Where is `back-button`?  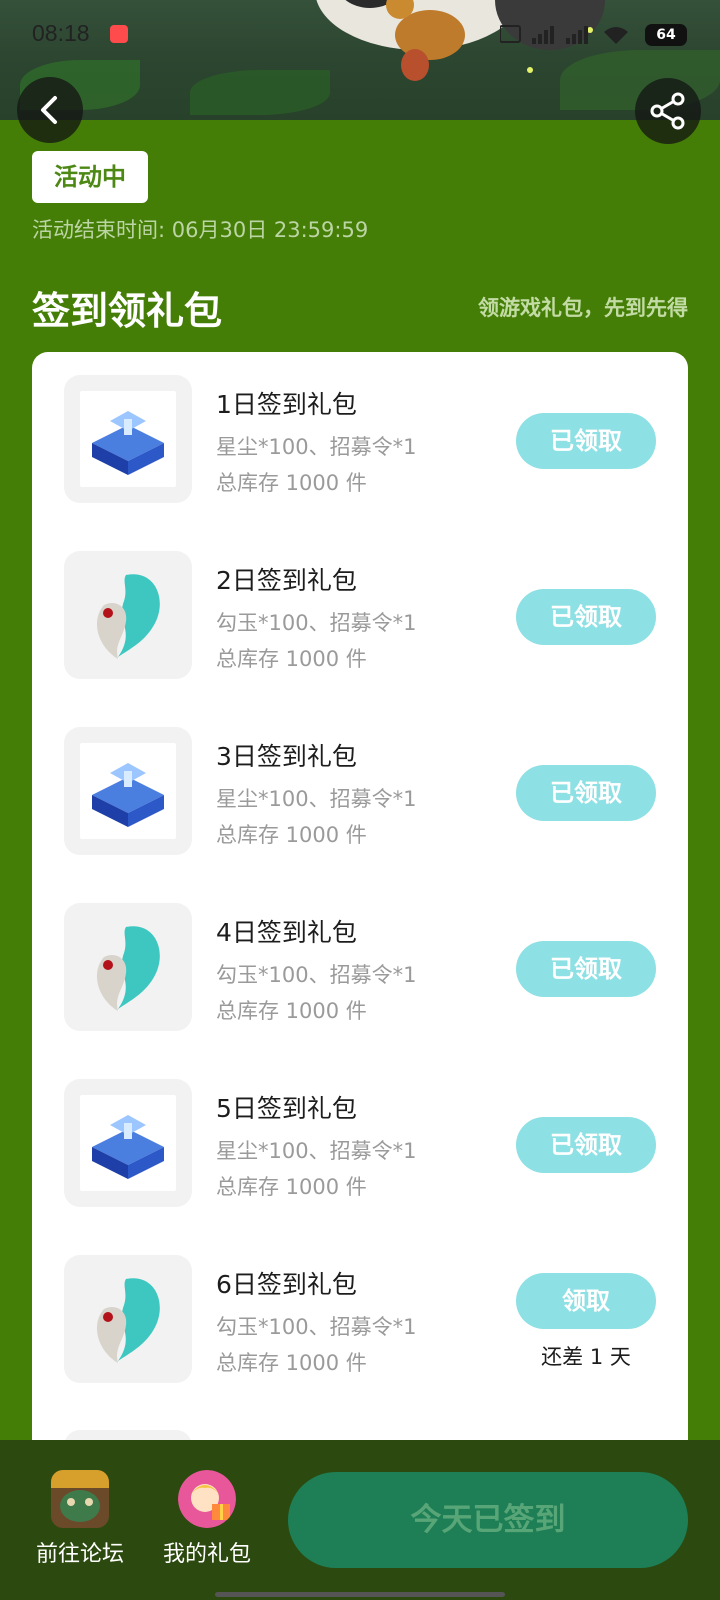
back-button is located at coordinates (50, 110).